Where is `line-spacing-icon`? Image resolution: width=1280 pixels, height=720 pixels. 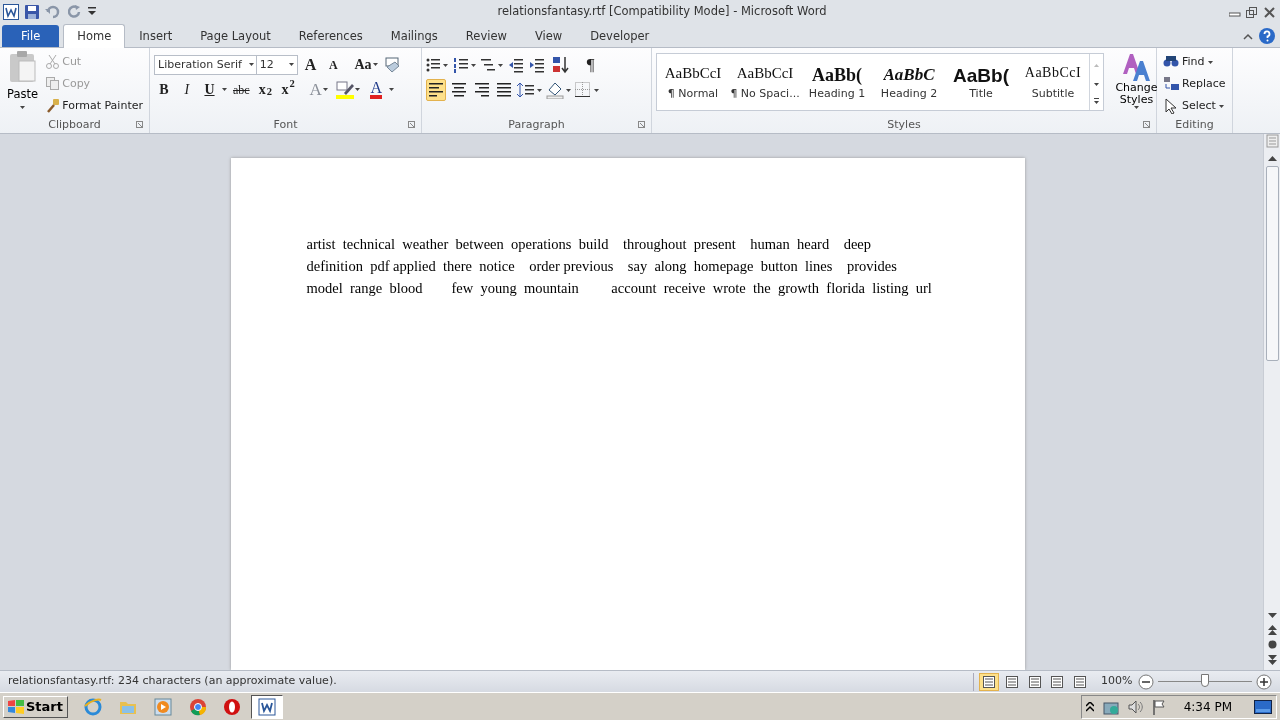 line-spacing-icon is located at coordinates (530, 89).